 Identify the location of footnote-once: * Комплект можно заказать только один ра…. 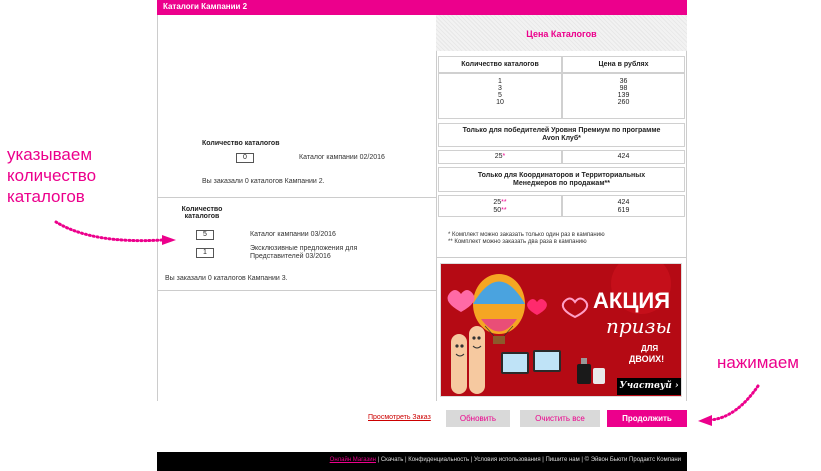
(526, 235).